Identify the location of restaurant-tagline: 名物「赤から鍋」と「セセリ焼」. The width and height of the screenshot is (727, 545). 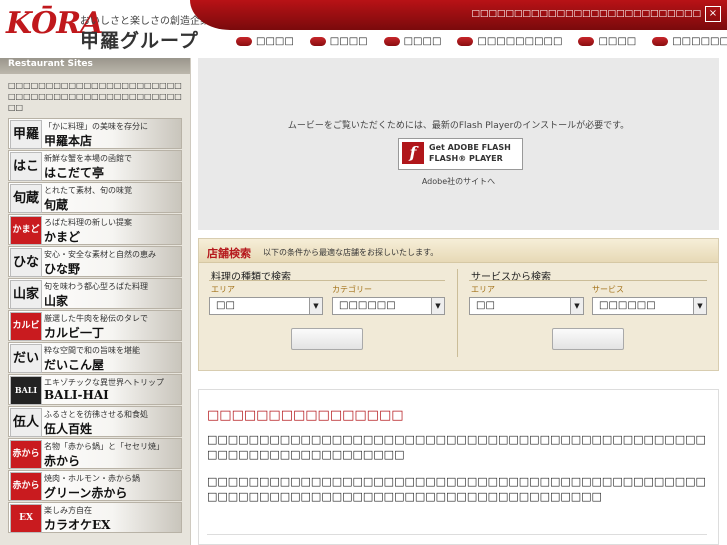
(104, 446).